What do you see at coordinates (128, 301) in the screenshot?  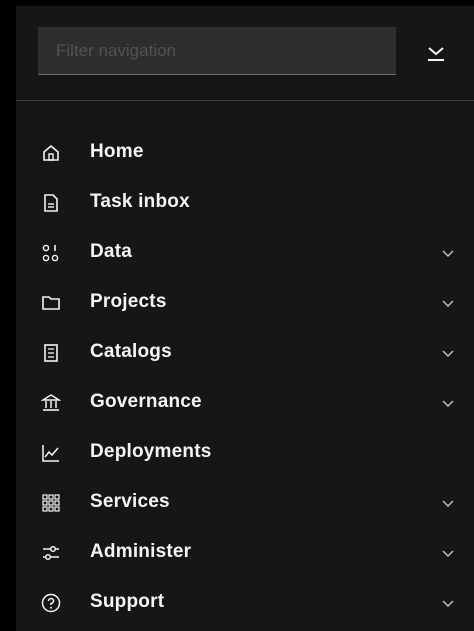 I see `nav-item-label: Projects` at bounding box center [128, 301].